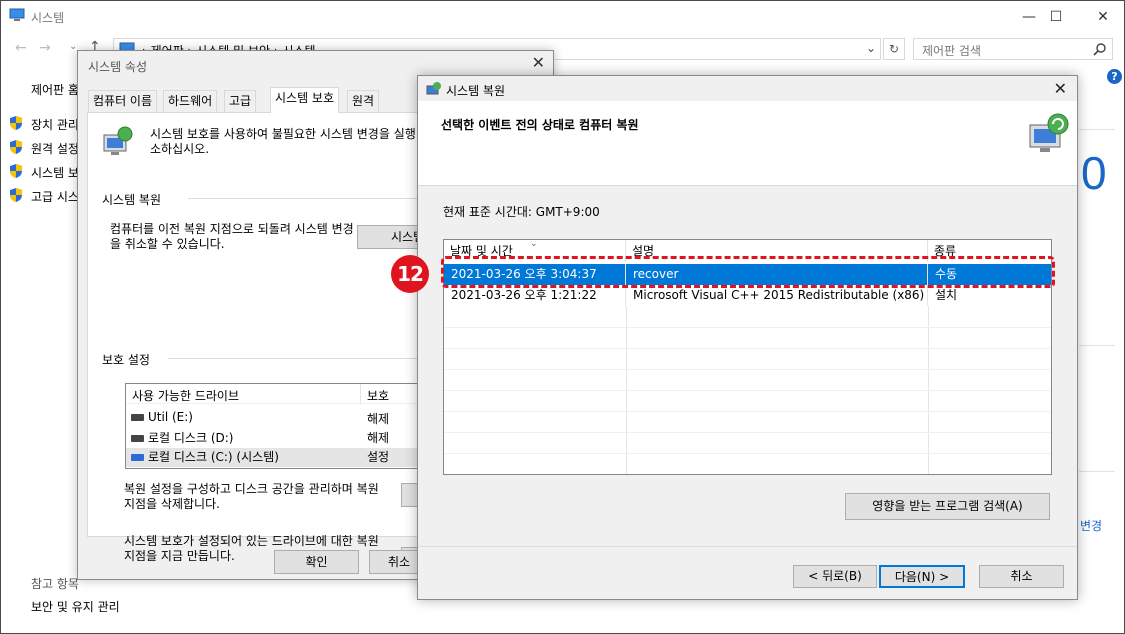 The width and height of the screenshot is (1125, 634). What do you see at coordinates (55, 149) in the screenshot?
I see `sidebar-item-label: 원격 설정` at bounding box center [55, 149].